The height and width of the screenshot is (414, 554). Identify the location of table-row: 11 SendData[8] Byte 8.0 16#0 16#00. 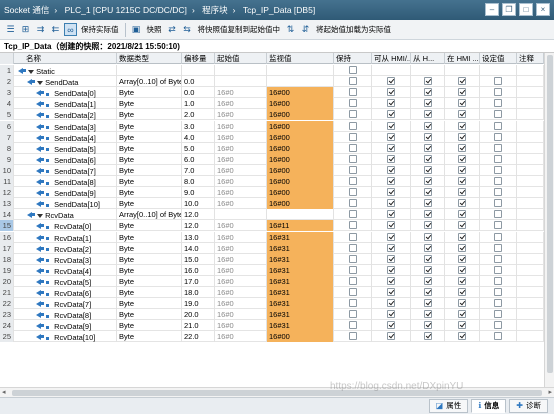
(272, 181).